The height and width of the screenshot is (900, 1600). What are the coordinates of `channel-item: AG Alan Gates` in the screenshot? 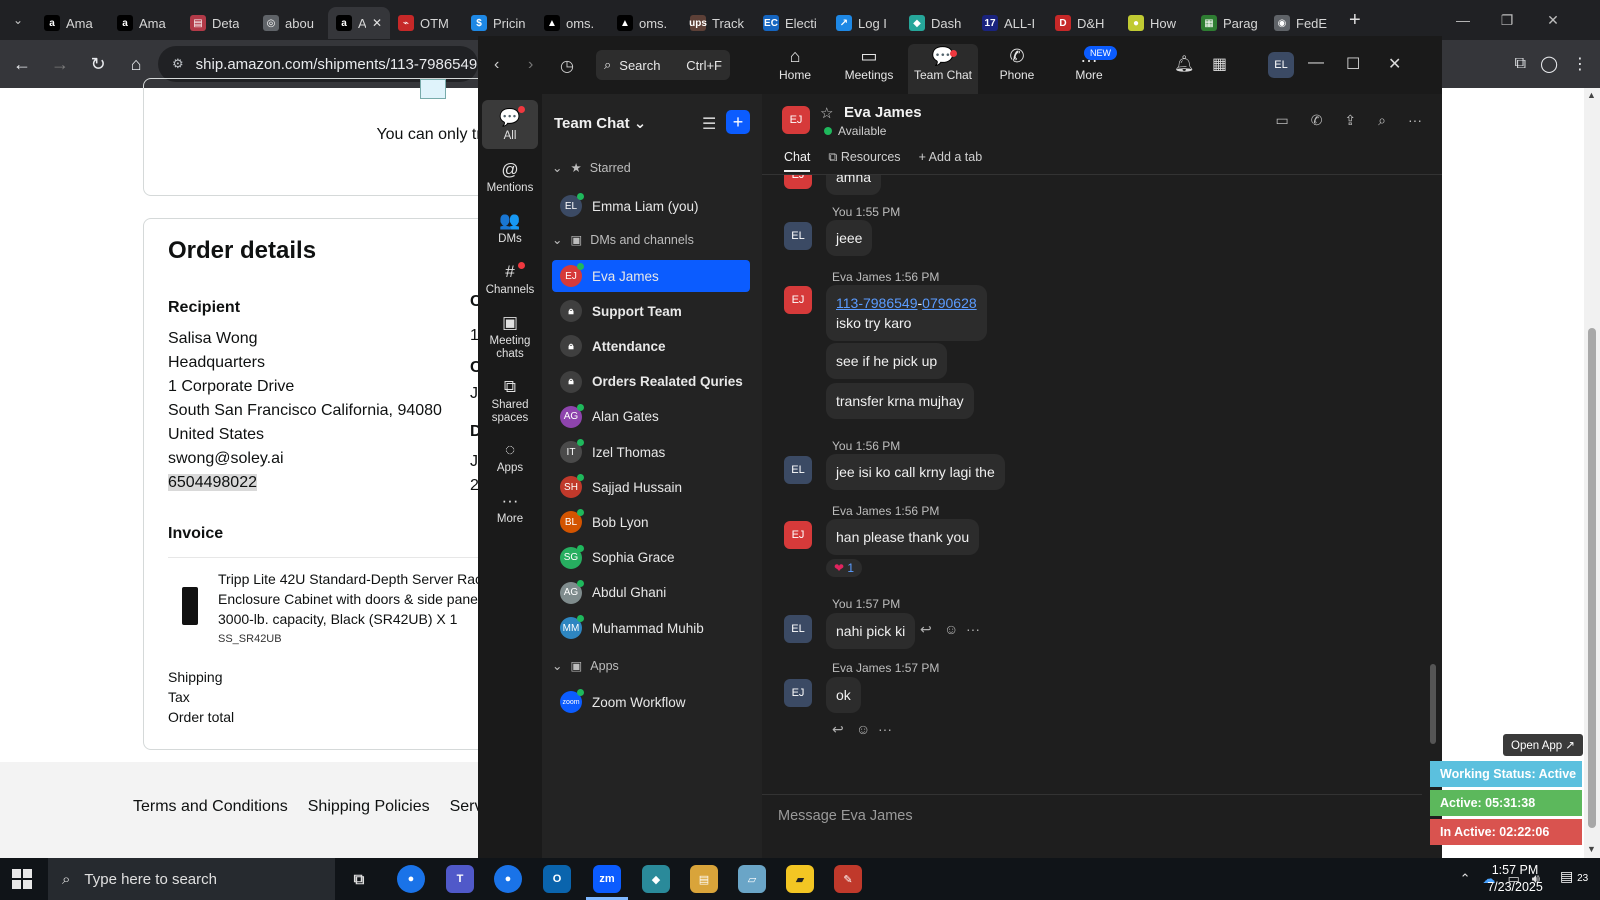 It's located at (651, 417).